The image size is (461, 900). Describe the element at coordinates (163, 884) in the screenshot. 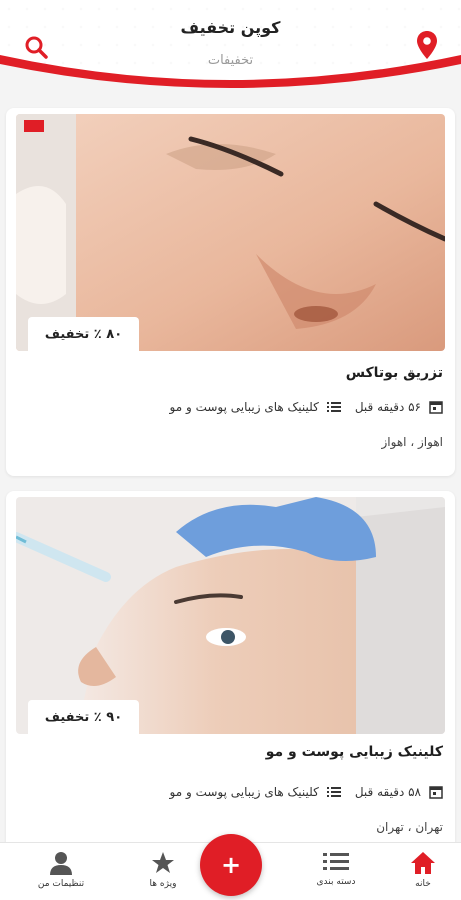

I see `nav-specials-label: ویژه ها` at that location.